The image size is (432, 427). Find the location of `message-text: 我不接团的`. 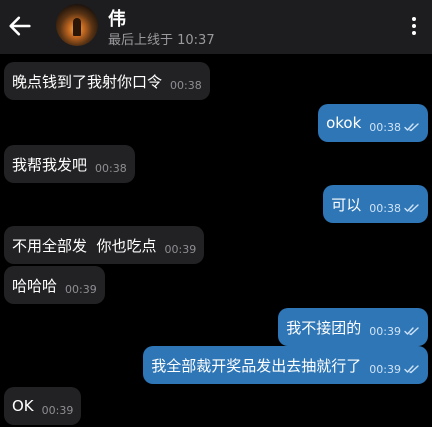

message-text: 我不接团的 is located at coordinates (324, 327).